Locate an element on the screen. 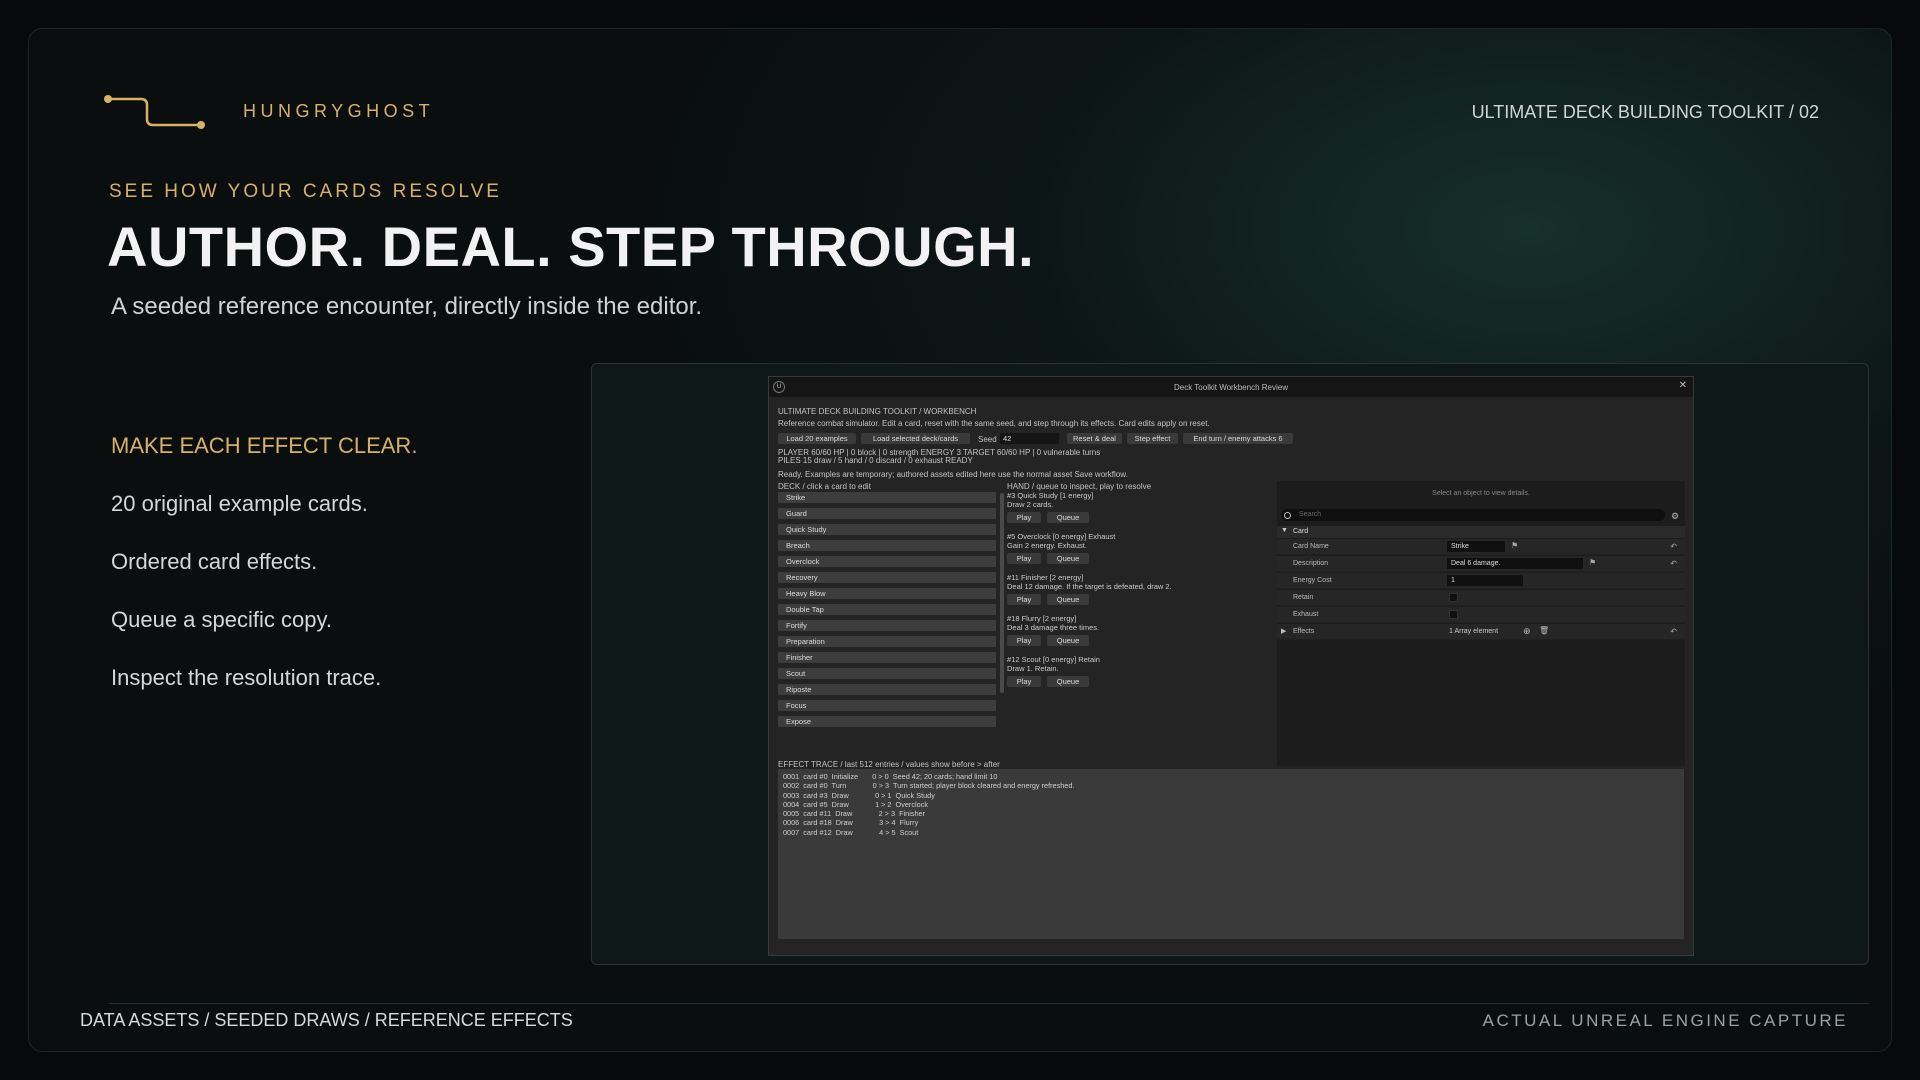 The height and width of the screenshot is (1080, 1920). seed-input: 42 is located at coordinates (1029, 438).